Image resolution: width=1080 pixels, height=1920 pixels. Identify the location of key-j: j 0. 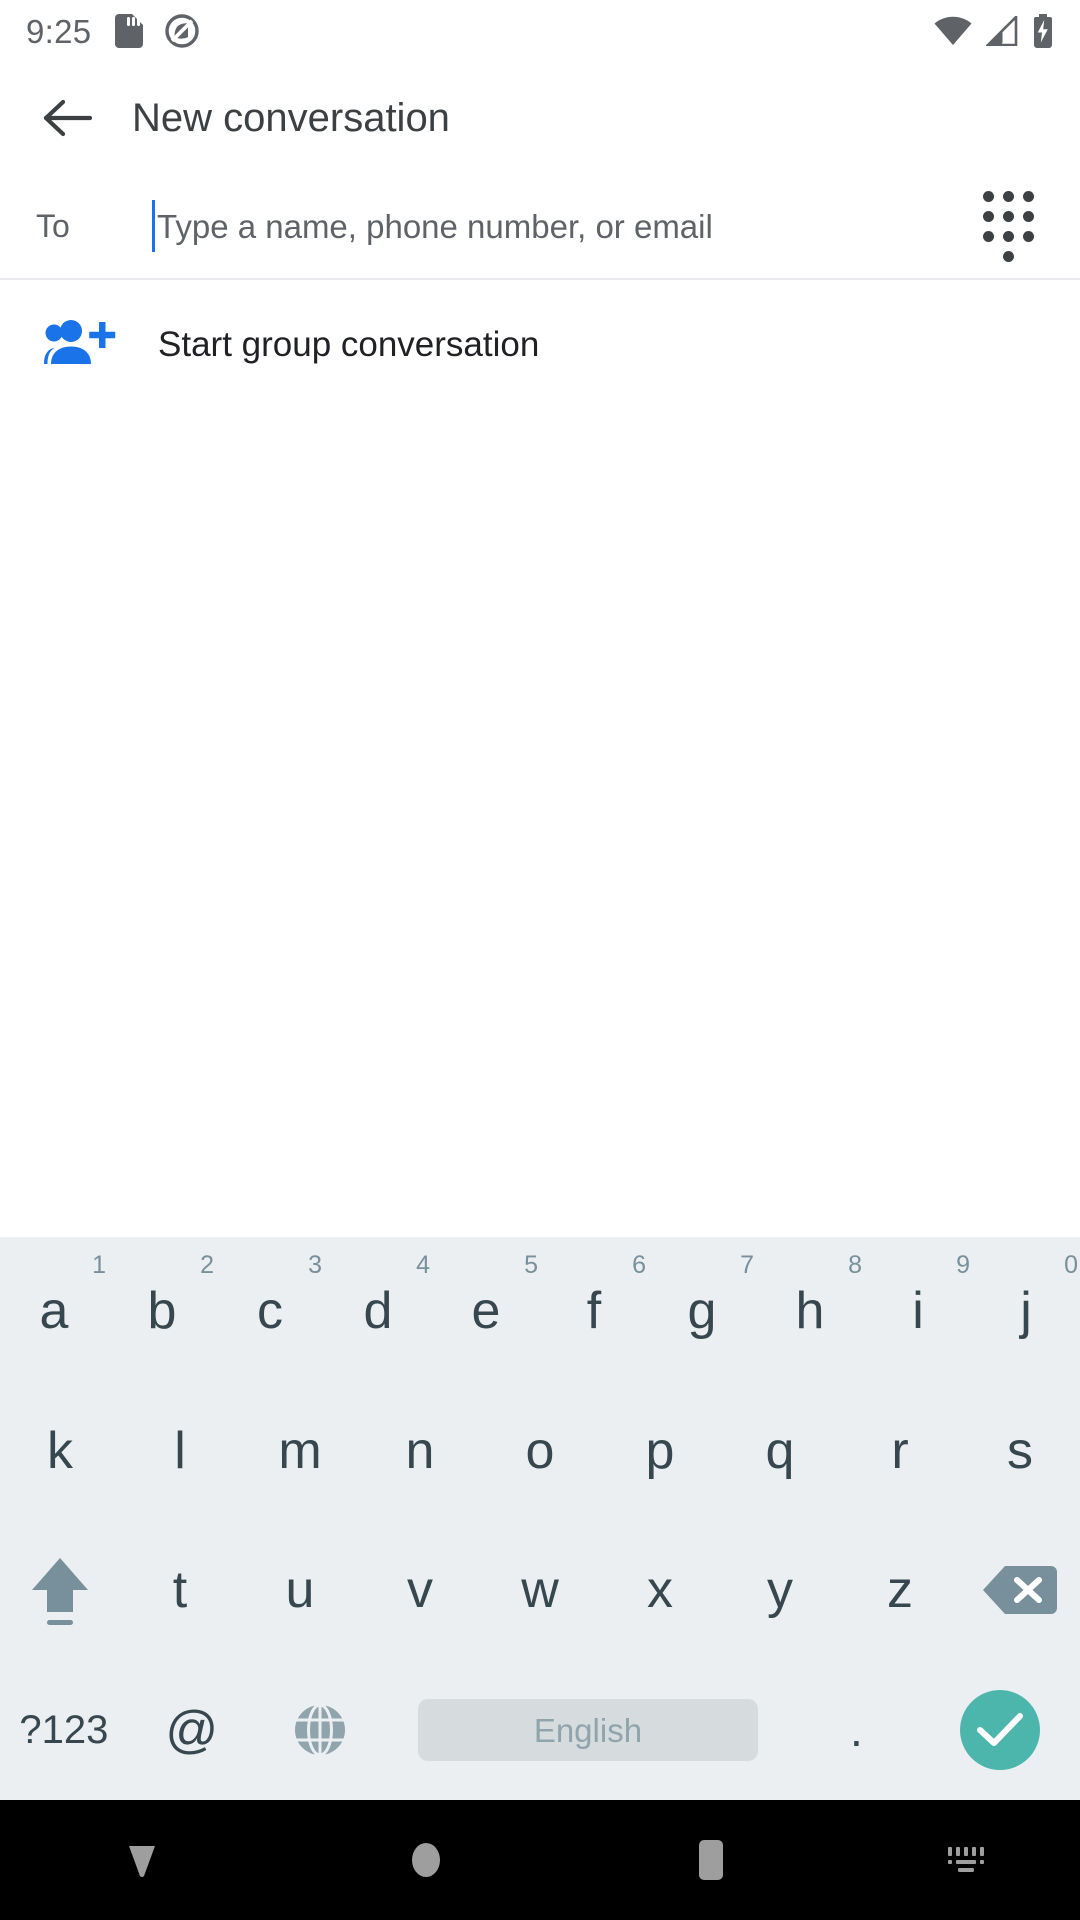
(1026, 1311).